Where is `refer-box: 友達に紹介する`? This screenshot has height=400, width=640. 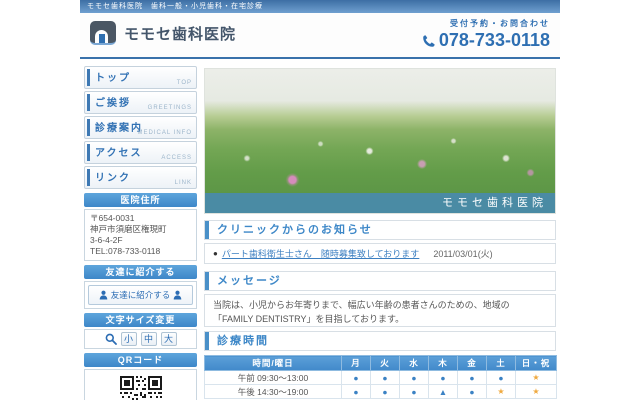 refer-box: 友達に紹介する is located at coordinates (140, 295).